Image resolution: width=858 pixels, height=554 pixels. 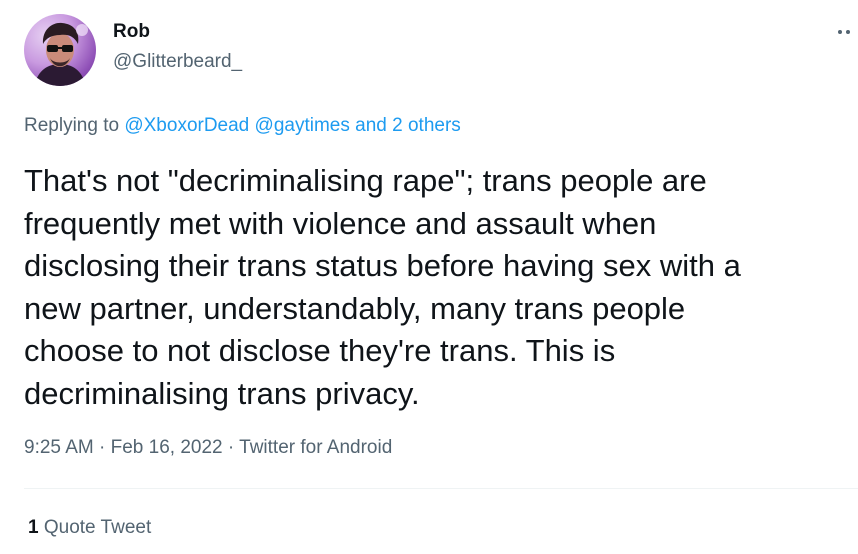 I want to click on tweet-text-line: decriminalising trans privacy., so click(x=222, y=393).